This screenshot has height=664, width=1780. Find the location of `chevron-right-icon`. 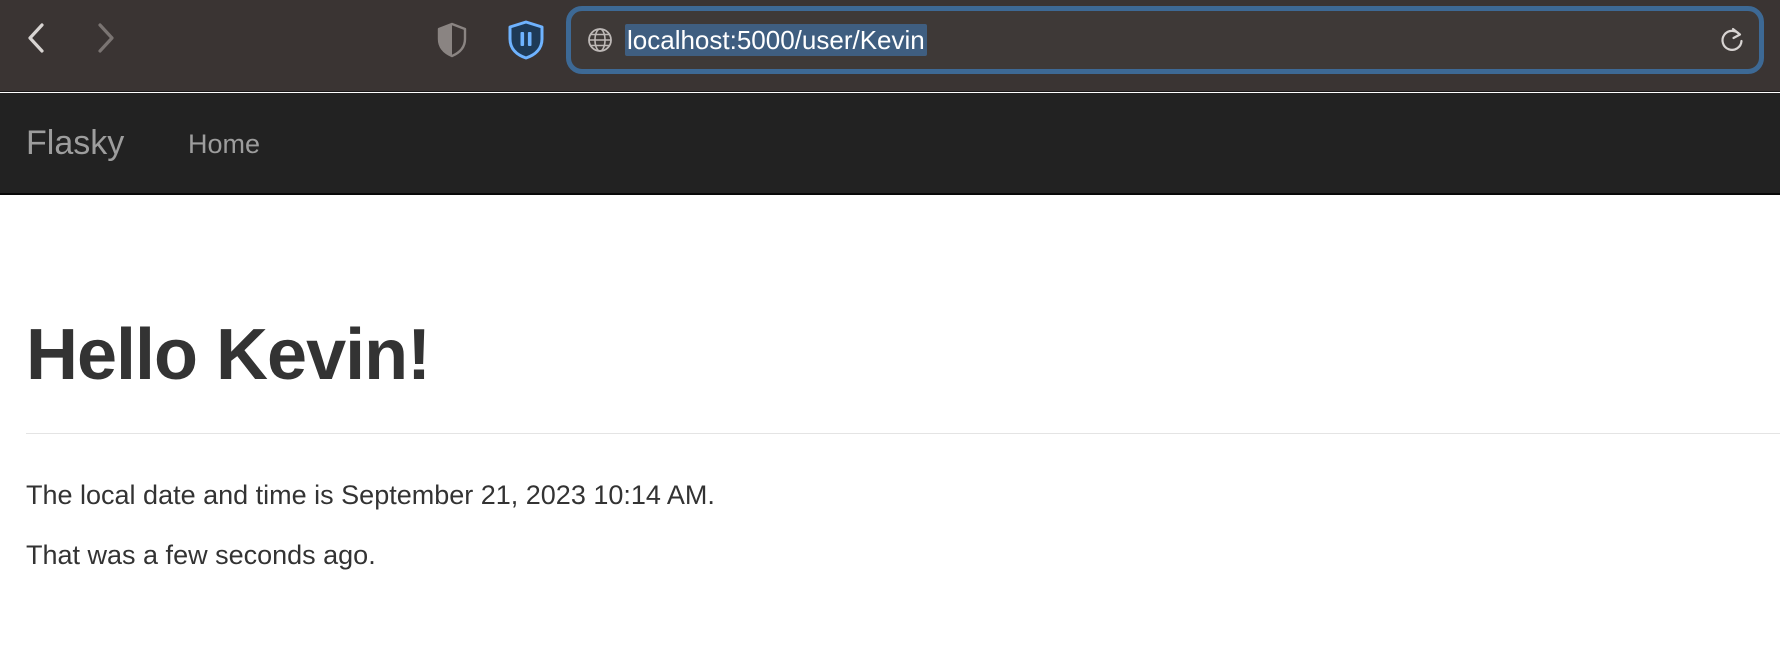

chevron-right-icon is located at coordinates (106, 38).